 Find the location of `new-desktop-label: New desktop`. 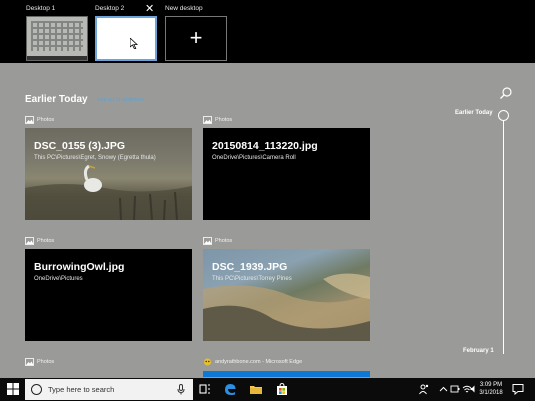

new-desktop-label: New desktop is located at coordinates (184, 8).